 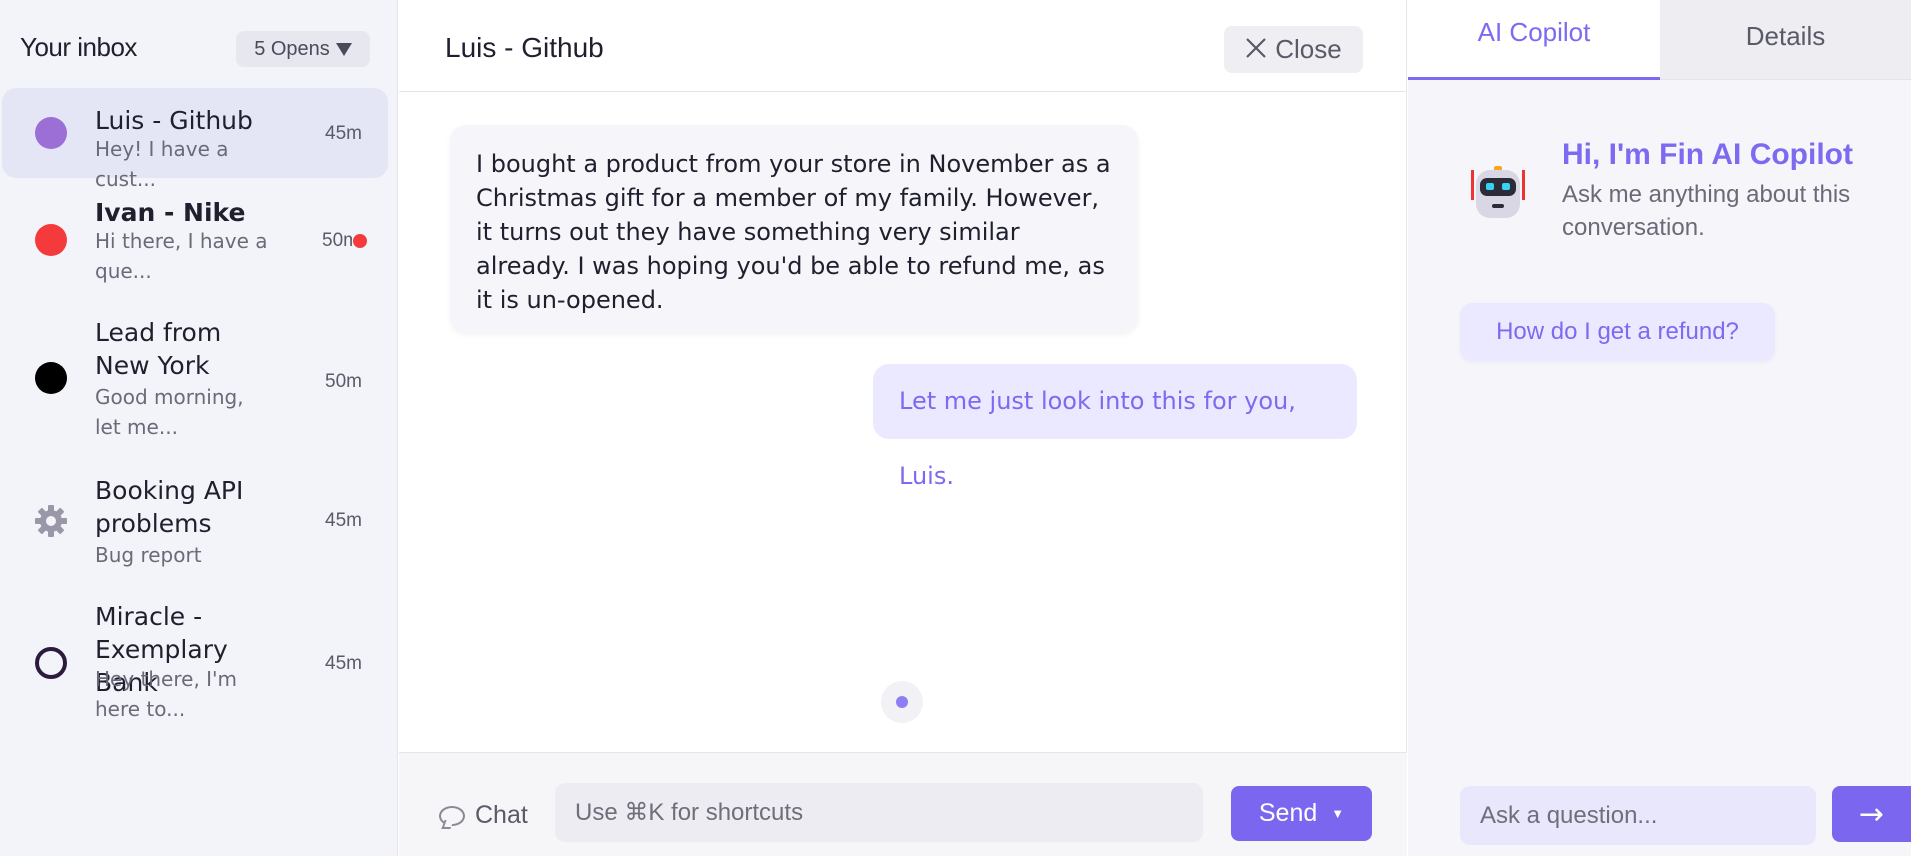 I want to click on conversation-name: Ivan - Nike, so click(x=170, y=212).